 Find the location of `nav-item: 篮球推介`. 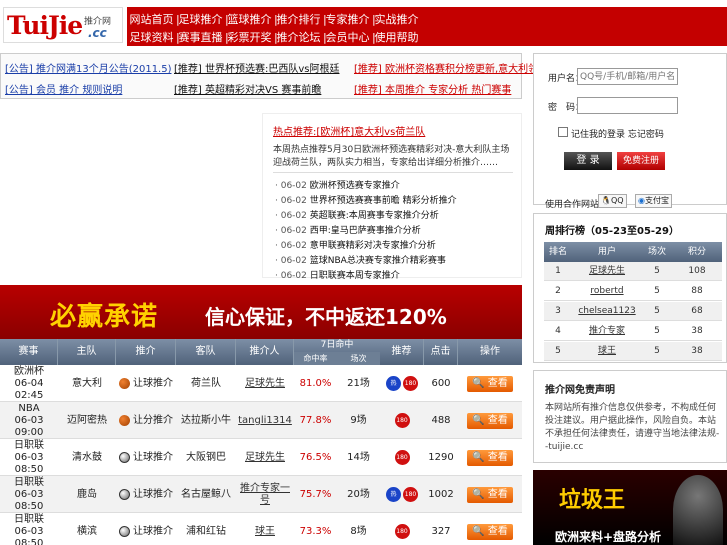

nav-item: 篮球推介 is located at coordinates (249, 19).